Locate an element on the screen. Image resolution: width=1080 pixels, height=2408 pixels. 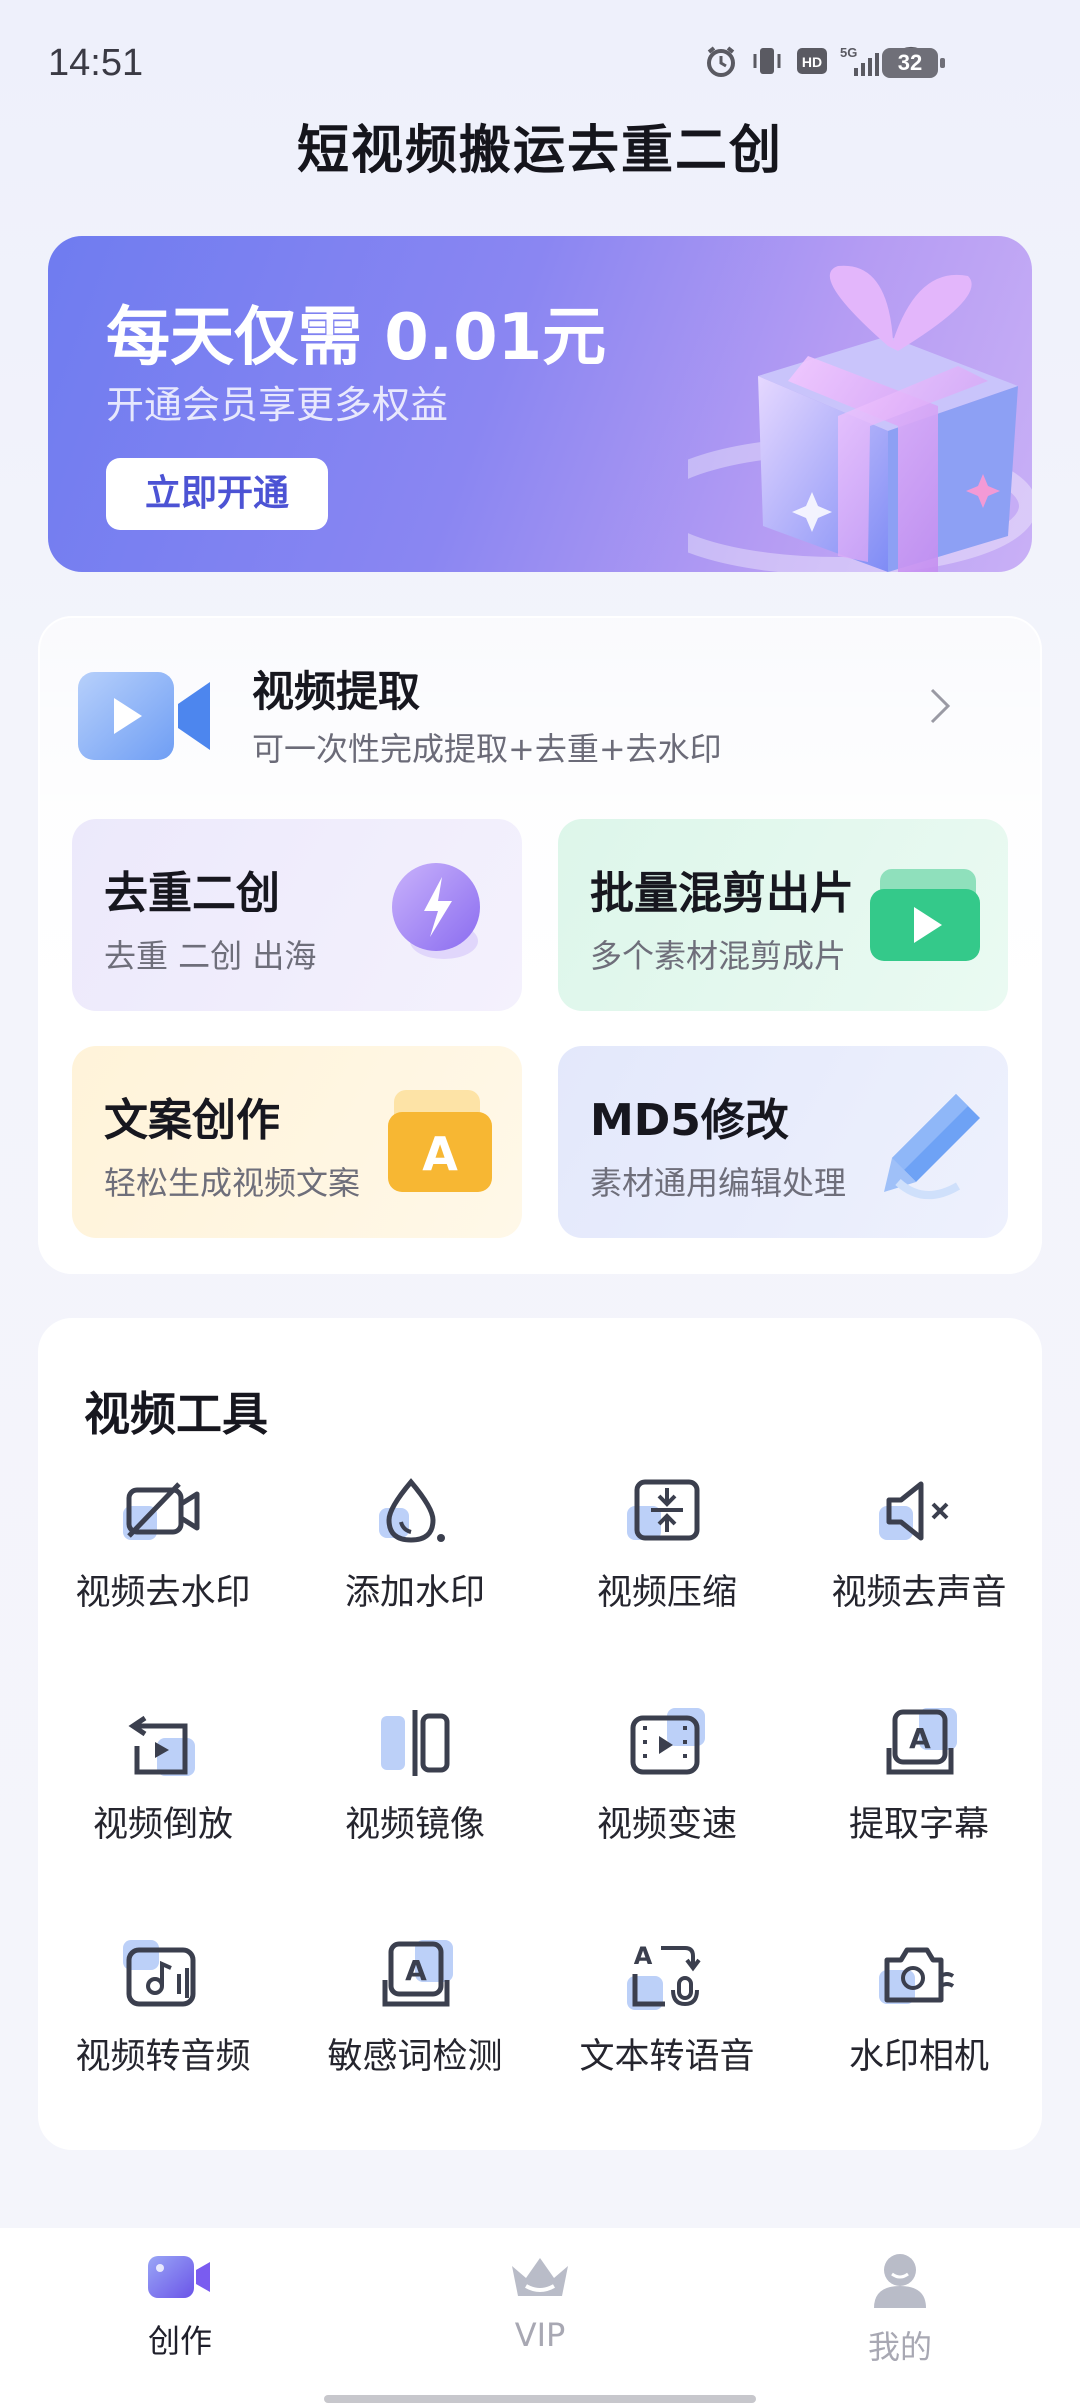
mirror-icon is located at coordinates (415, 1743).